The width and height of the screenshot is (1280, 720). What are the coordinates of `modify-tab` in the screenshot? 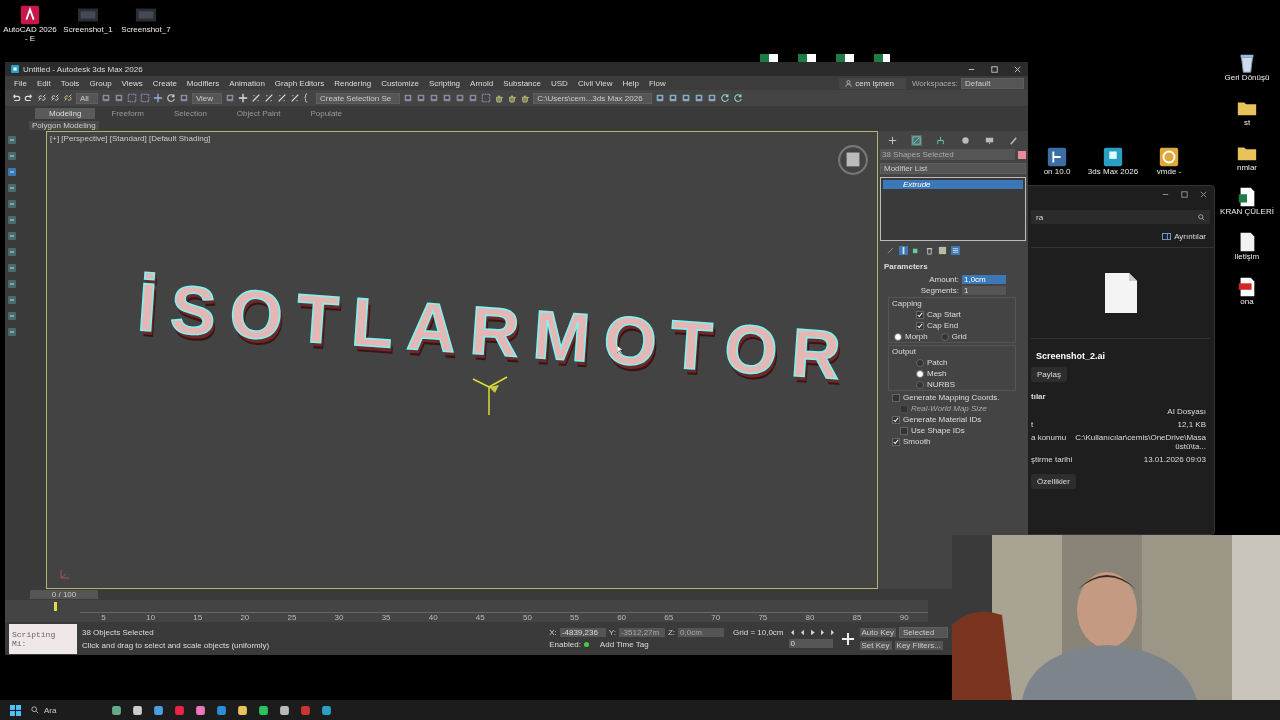 It's located at (916, 140).